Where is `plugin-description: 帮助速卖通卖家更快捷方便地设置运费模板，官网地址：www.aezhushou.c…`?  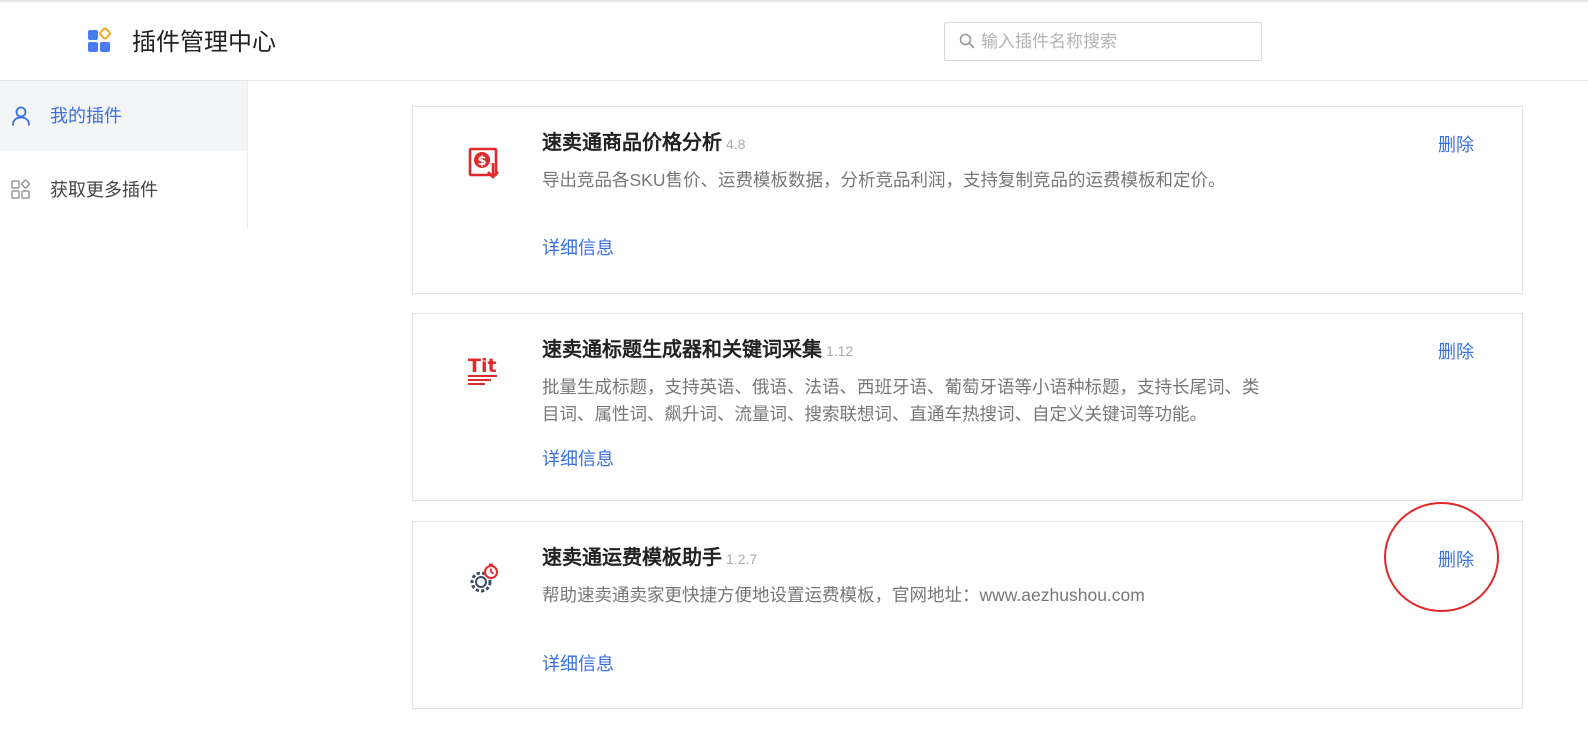
plugin-description: 帮助速卖通卖家更快捷方便地设置运费模板，官网地址：www.aezhushou.c… is located at coordinates (843, 595).